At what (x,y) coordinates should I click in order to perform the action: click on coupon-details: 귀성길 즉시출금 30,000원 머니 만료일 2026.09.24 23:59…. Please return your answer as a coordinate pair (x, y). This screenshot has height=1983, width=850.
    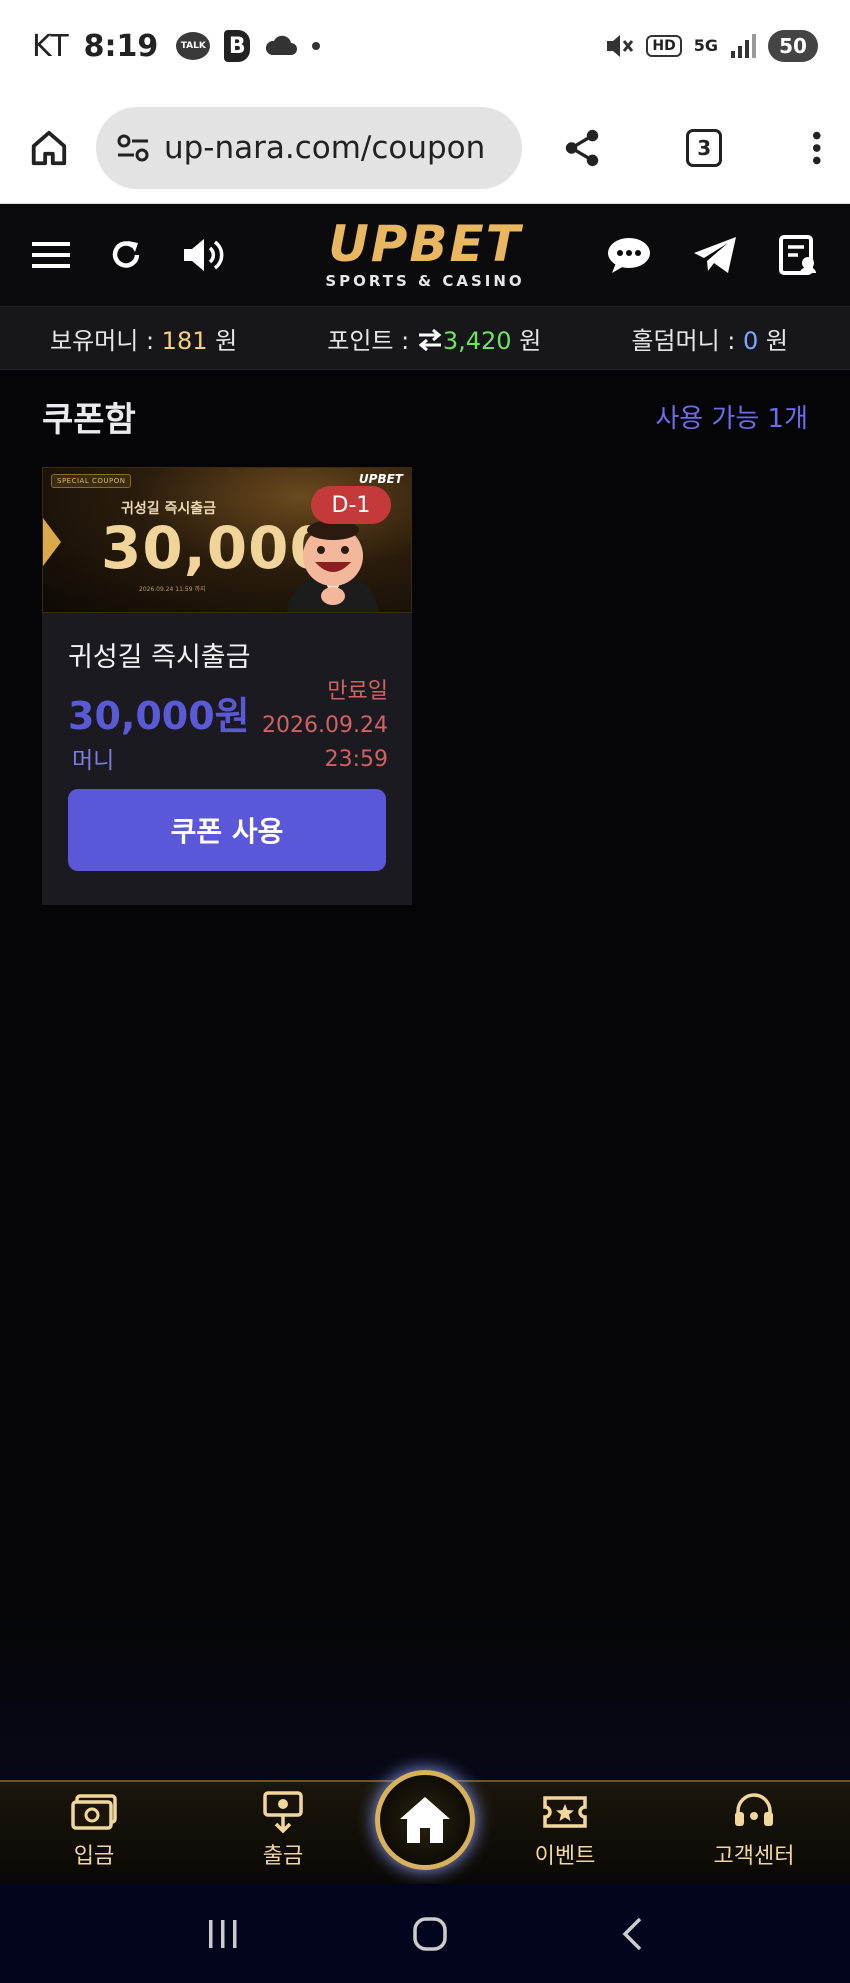
    Looking at the image, I should click on (227, 759).